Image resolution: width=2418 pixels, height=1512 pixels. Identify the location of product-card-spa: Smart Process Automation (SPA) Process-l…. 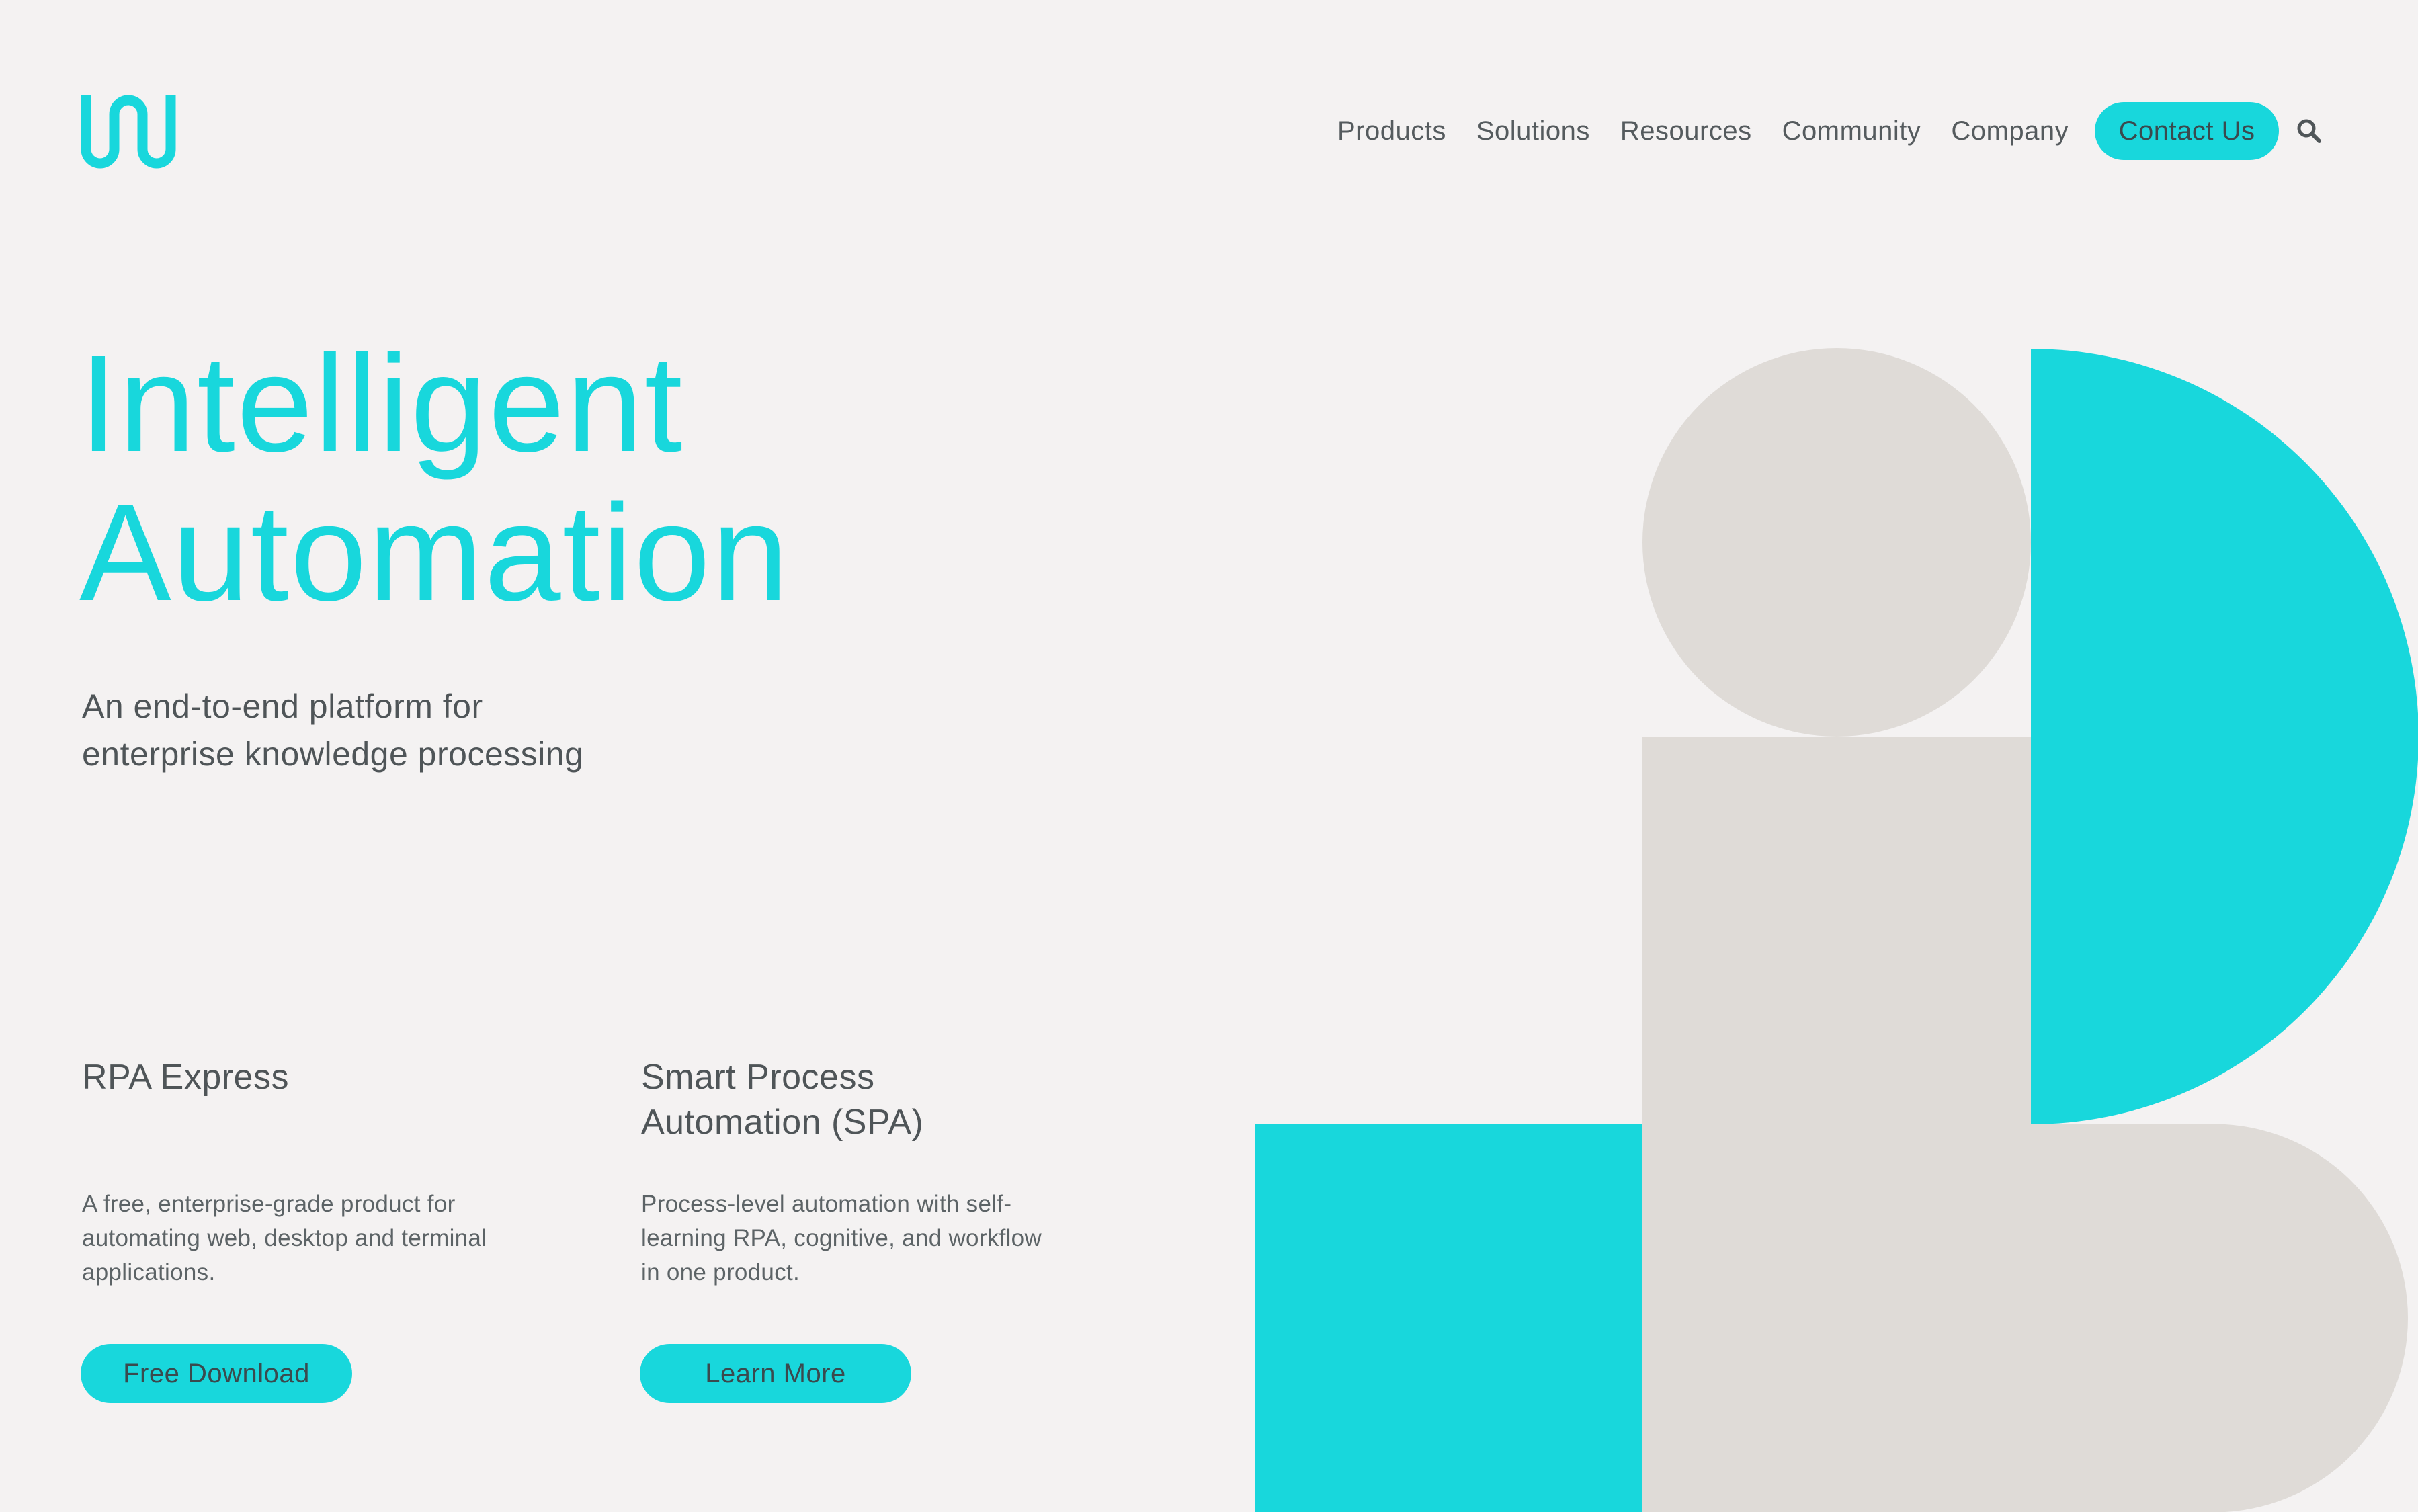
(876, 1229).